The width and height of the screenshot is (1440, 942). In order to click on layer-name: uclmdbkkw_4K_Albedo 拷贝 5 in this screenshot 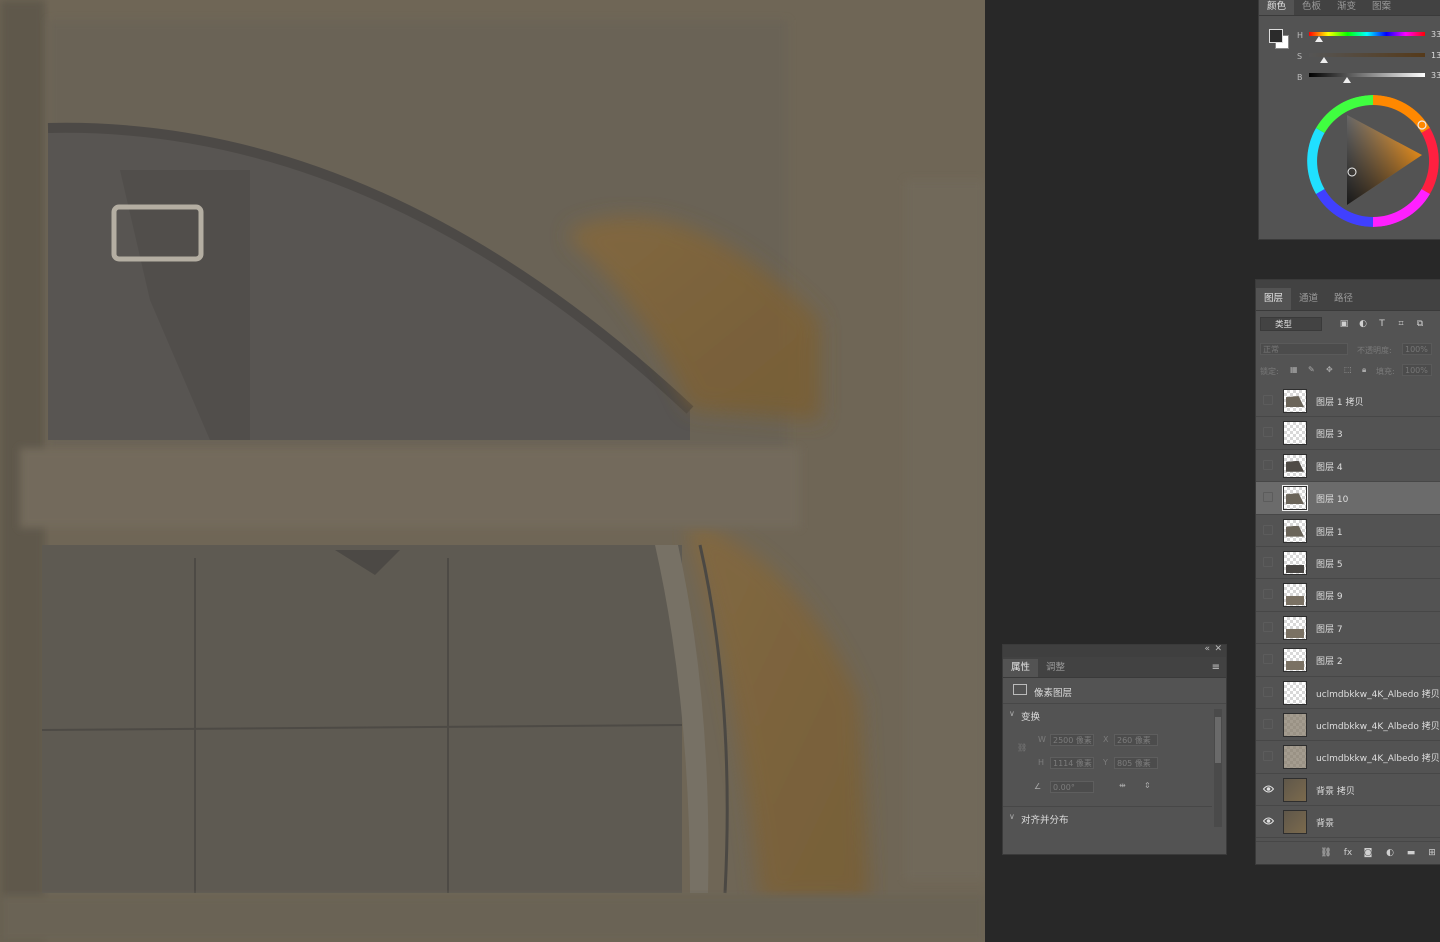, I will do `click(1378, 693)`.